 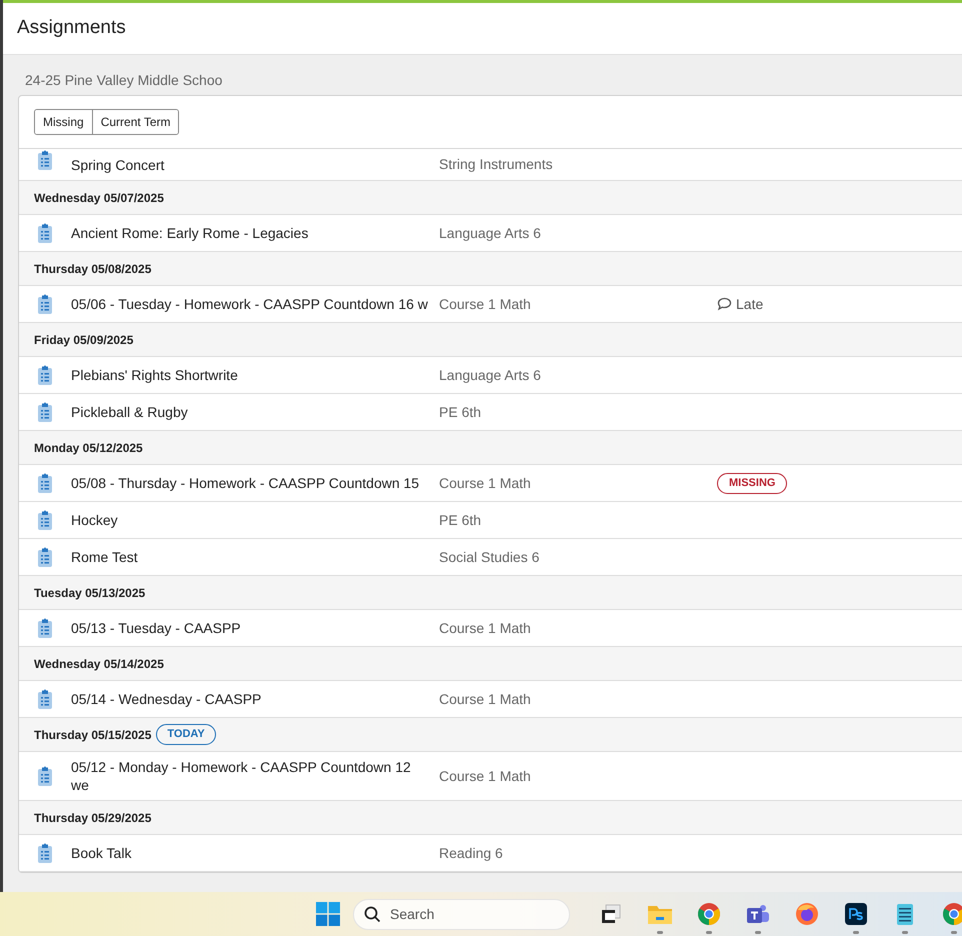 What do you see at coordinates (255, 304) in the screenshot?
I see `assignment-link: 05/06 - Tuesday - Homework - CAASPP Countdown 16 w` at bounding box center [255, 304].